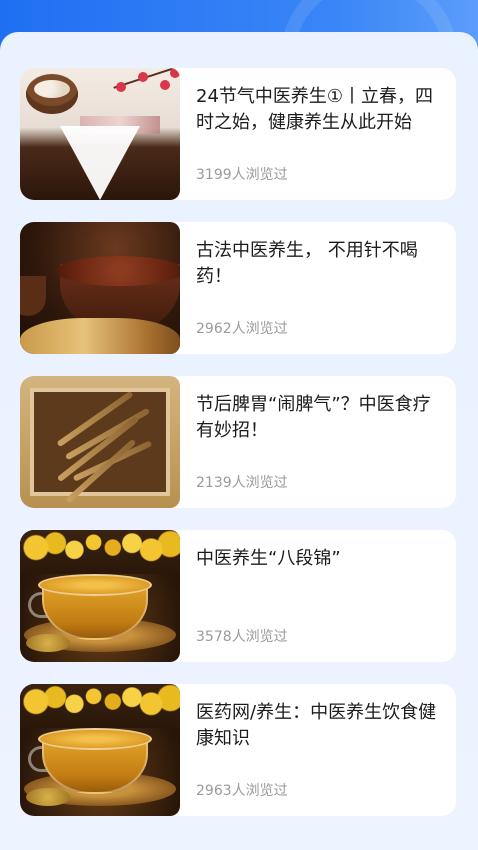 The width and height of the screenshot is (478, 850). What do you see at coordinates (313, 417) in the screenshot?
I see `article-title: 节后脾胃“闹脾气”？中医食疗有妙招！` at bounding box center [313, 417].